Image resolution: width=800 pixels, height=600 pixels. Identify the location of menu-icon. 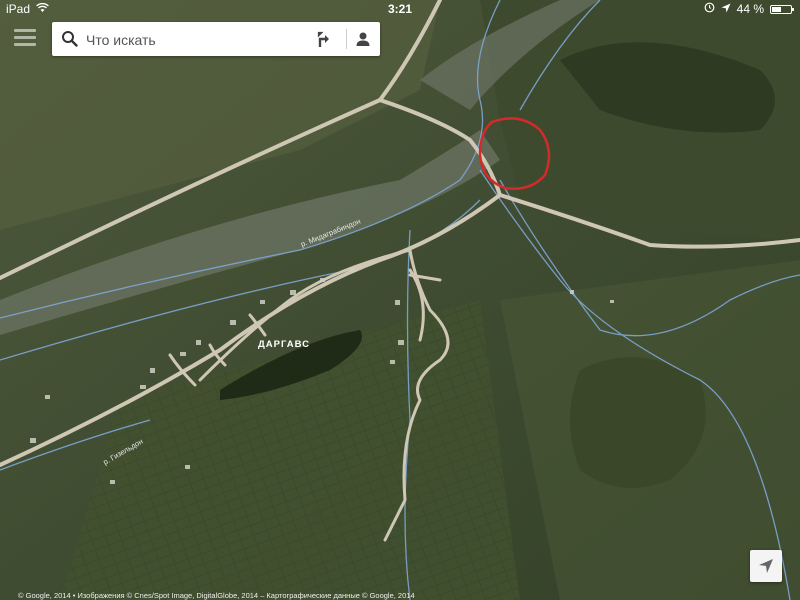
(25, 38).